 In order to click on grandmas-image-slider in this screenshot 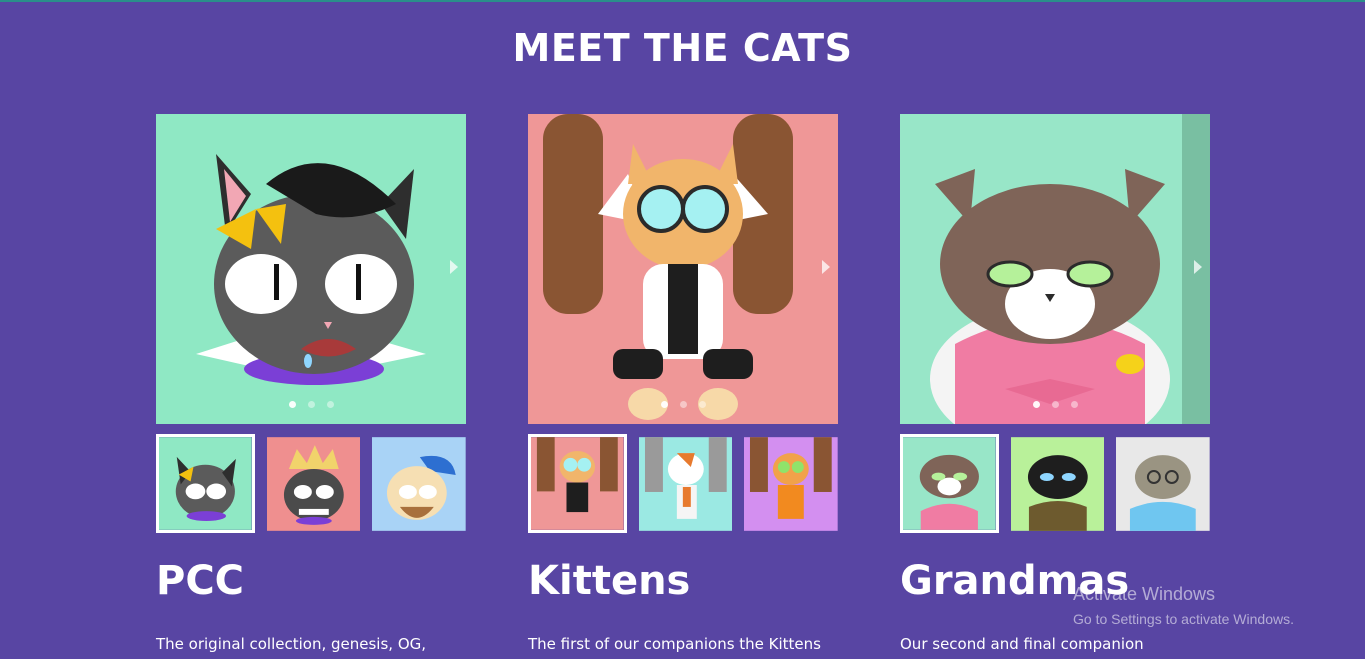, I will do `click(1055, 269)`.